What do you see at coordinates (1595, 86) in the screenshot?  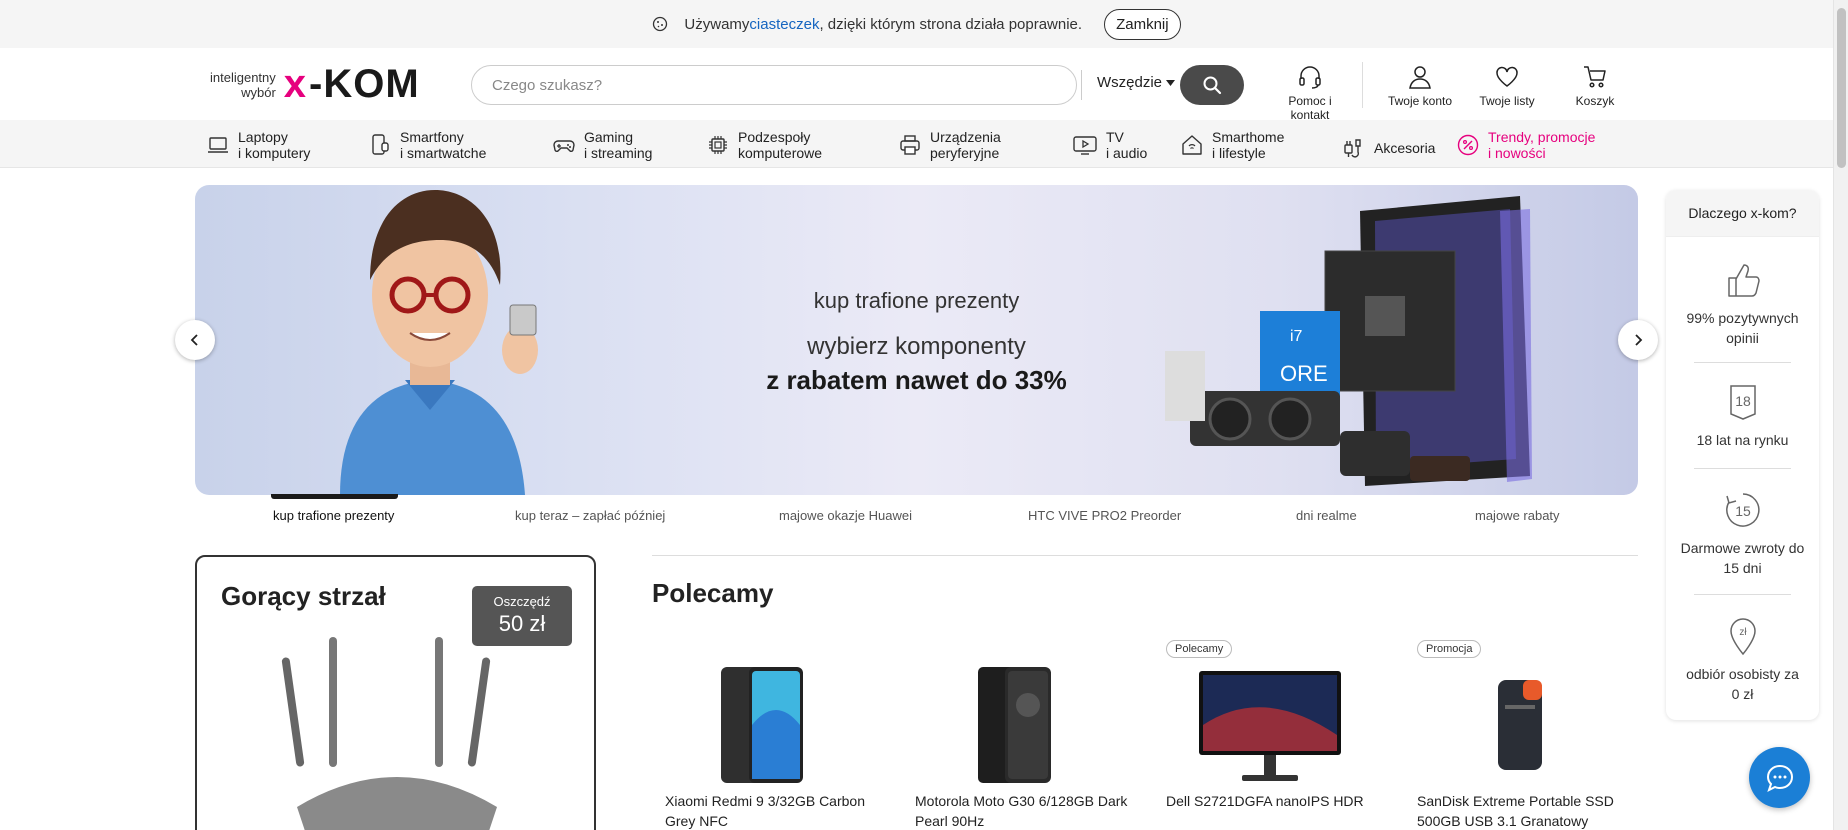 I see `cart-link: Koszyk` at bounding box center [1595, 86].